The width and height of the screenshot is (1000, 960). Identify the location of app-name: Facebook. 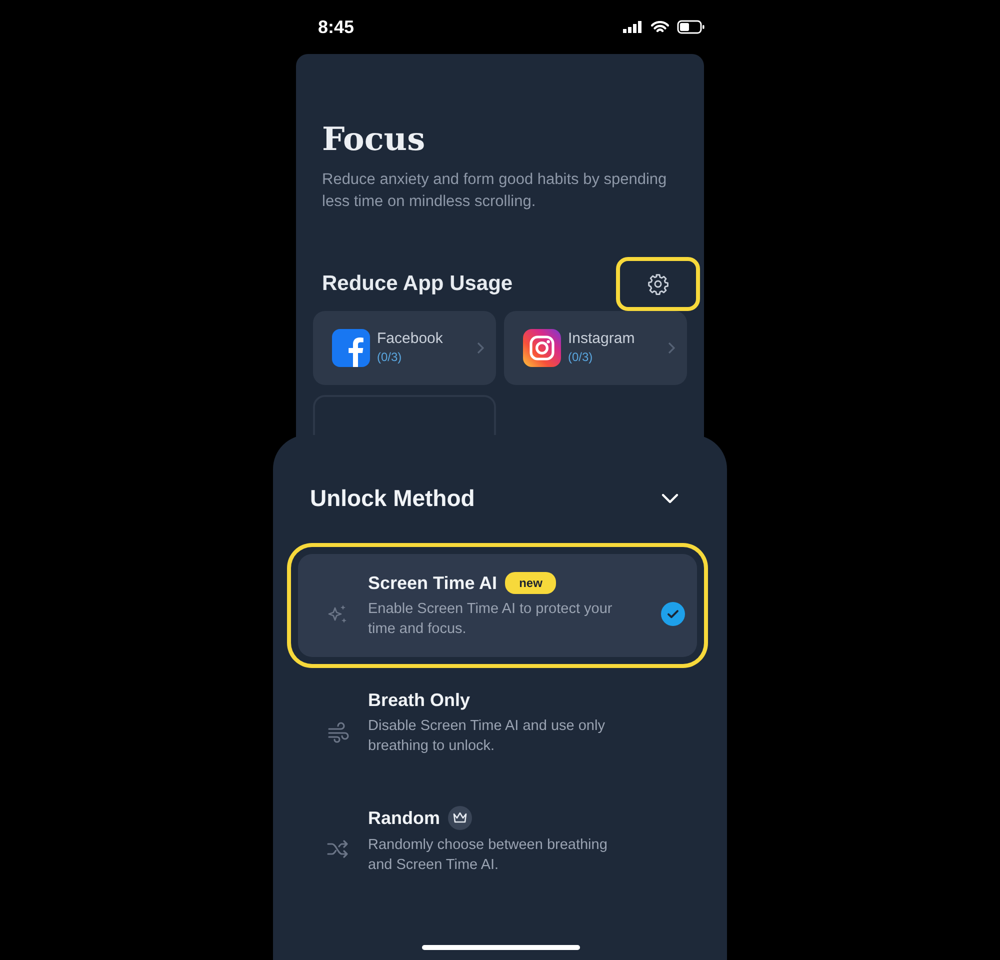
(410, 339).